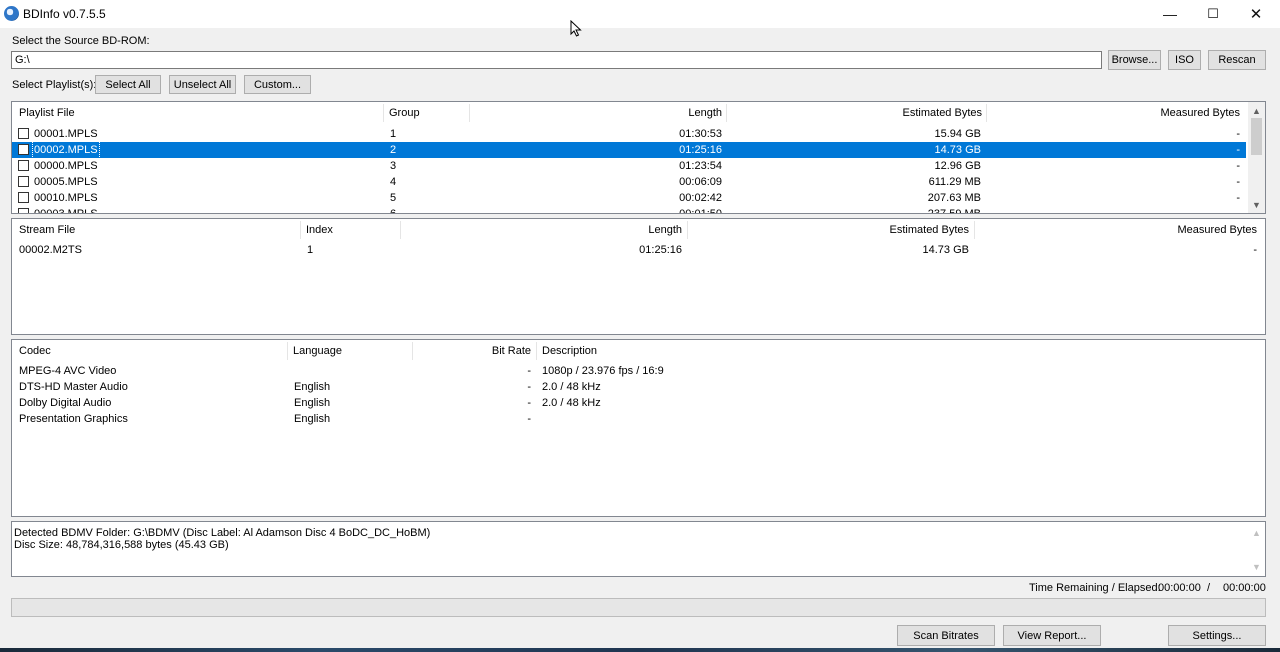 Image resolution: width=1280 pixels, height=652 pixels. Describe the element at coordinates (640, 14) in the screenshot. I see `title-bar` at that location.